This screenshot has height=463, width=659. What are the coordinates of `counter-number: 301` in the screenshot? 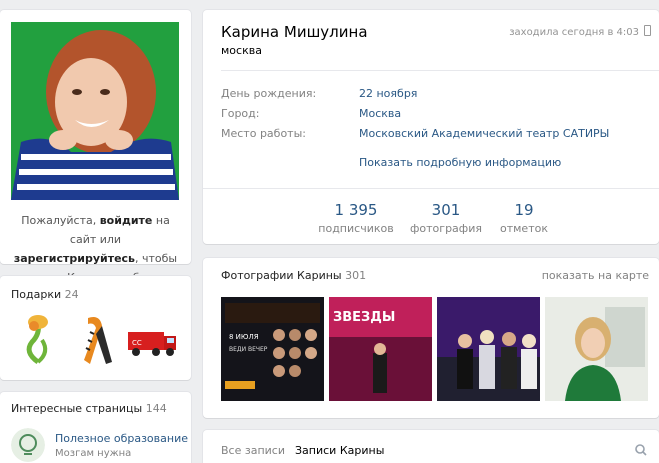 It's located at (446, 210).